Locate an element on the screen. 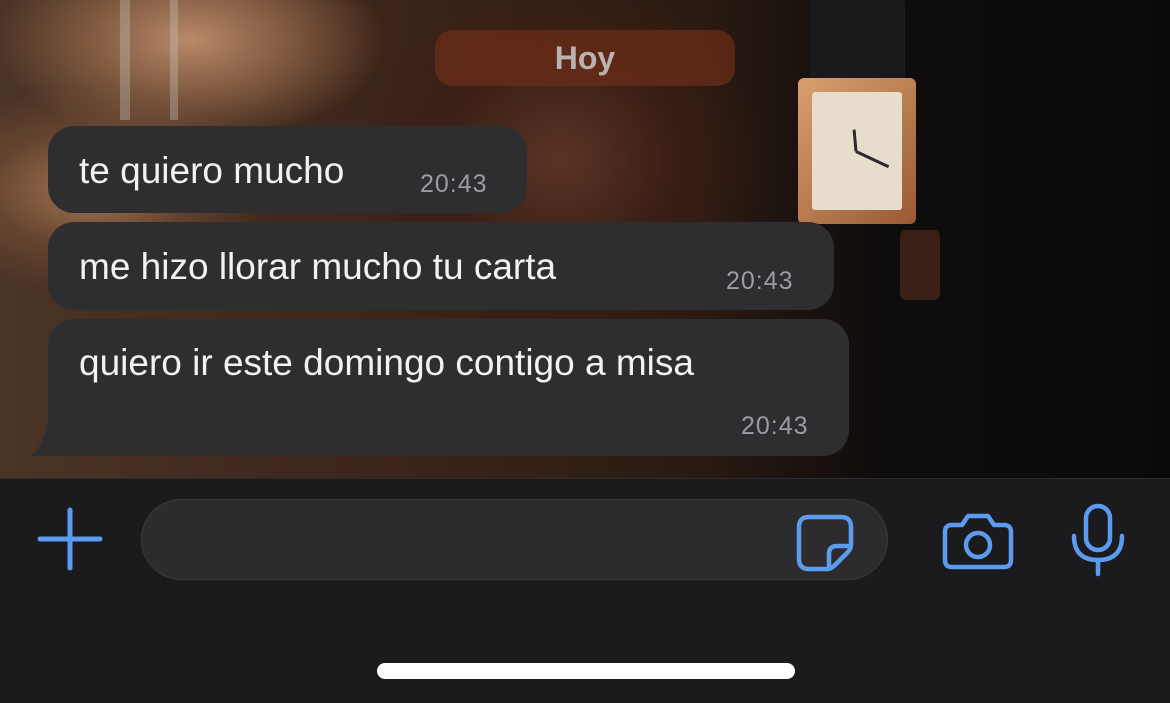  message-bubble: te quiero mucho 20:43 is located at coordinates (287, 169).